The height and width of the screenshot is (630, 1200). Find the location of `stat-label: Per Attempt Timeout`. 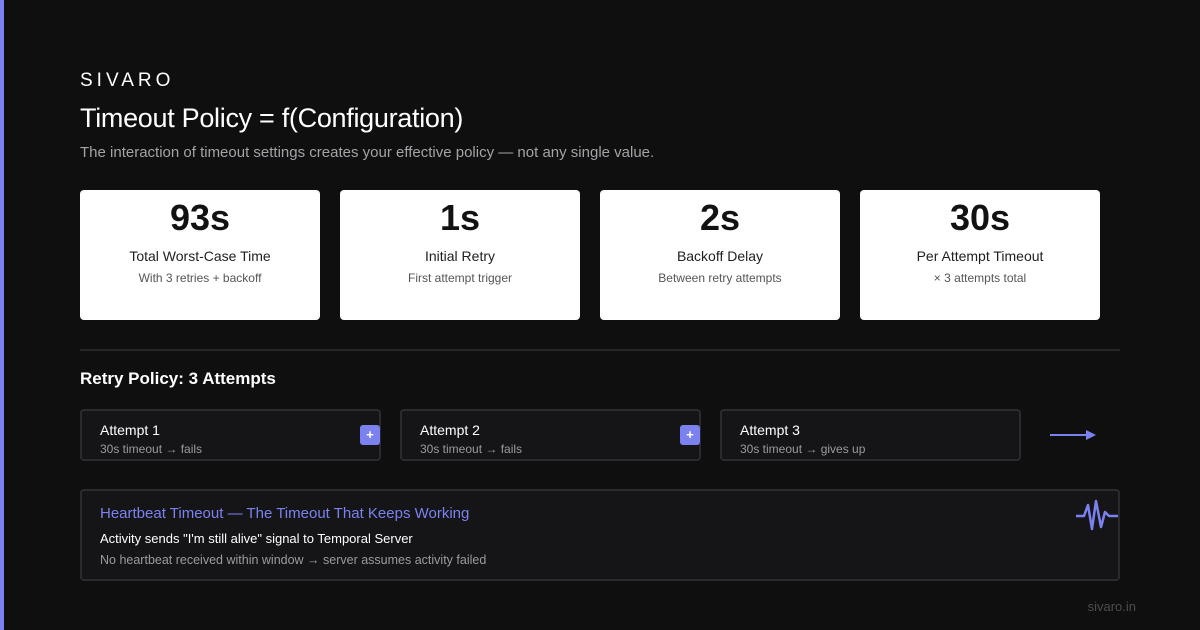

stat-label: Per Attempt Timeout is located at coordinates (980, 256).